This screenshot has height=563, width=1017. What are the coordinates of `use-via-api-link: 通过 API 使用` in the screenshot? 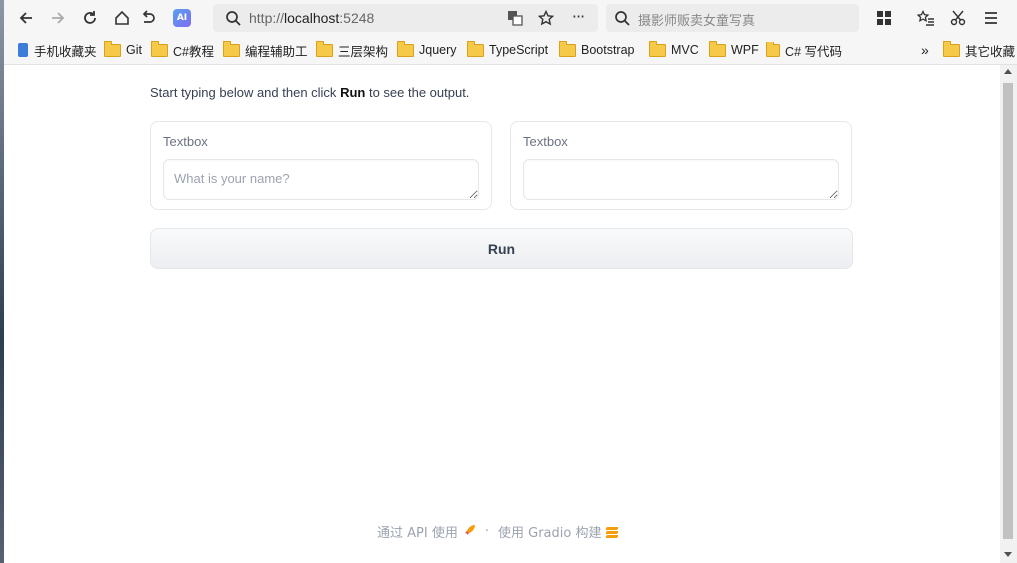 It's located at (417, 531).